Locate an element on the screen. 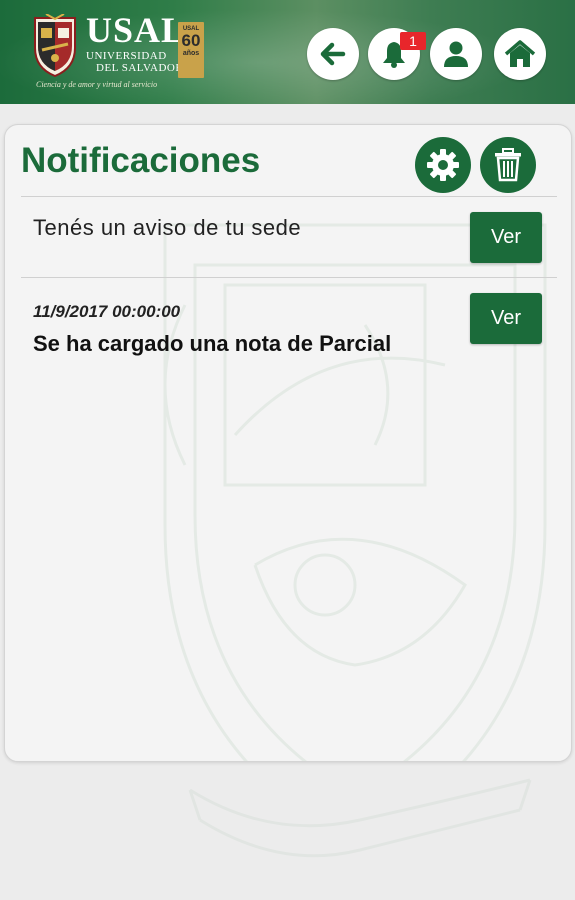 The image size is (575, 900). profile-button is located at coordinates (456, 54).